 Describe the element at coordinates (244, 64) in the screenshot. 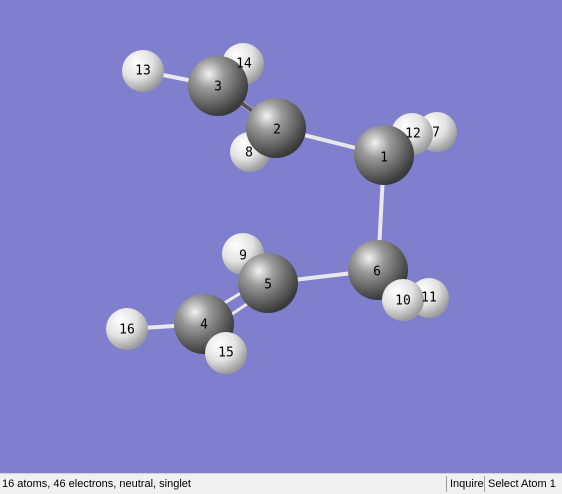

I see `atom-label-14: 14` at that location.